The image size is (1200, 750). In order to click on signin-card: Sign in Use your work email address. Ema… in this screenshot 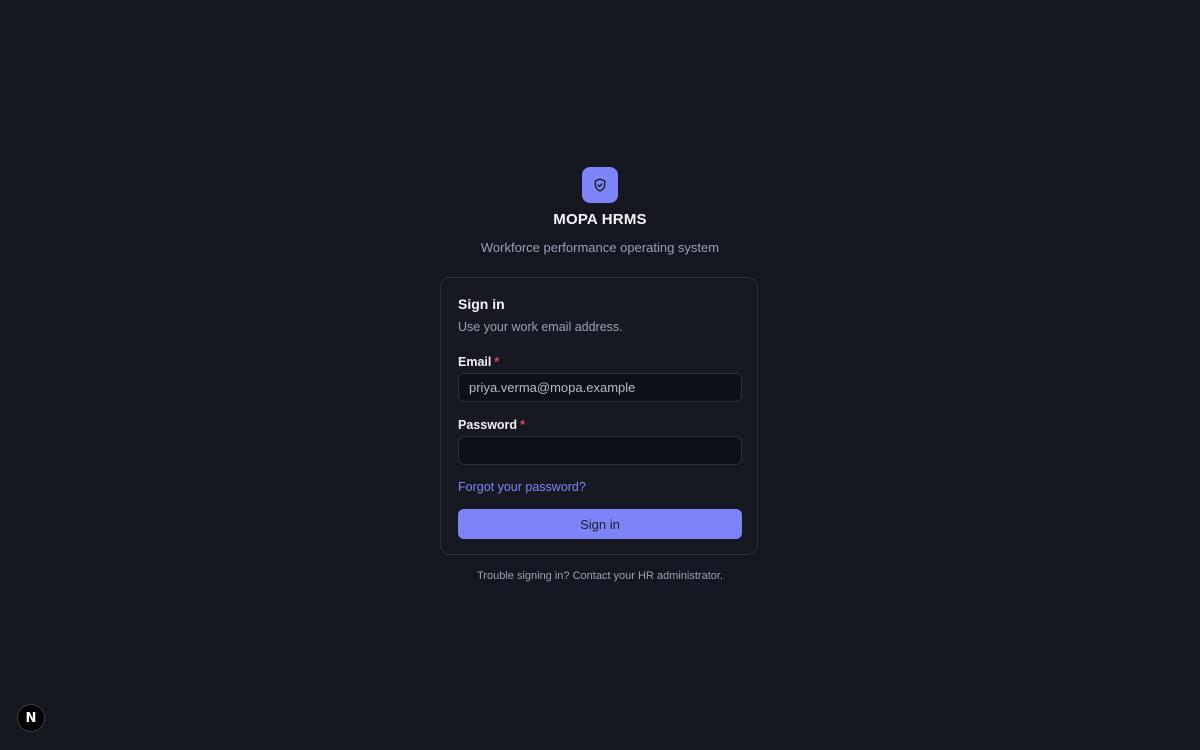, I will do `click(599, 416)`.